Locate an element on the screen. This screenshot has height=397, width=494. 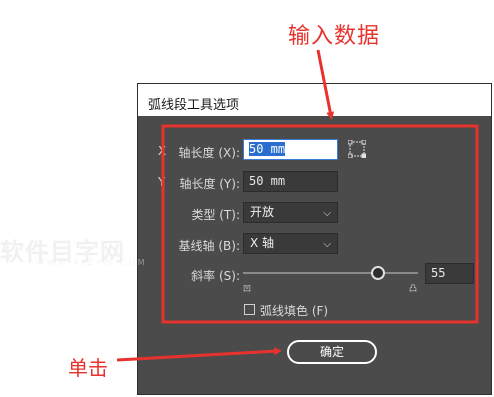
fill-arc-checkbox is located at coordinates (249, 309).